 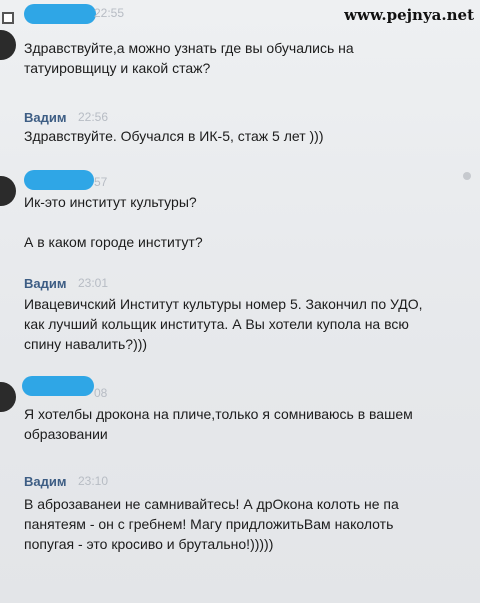 I want to click on text-line: татуировщицу и какой стаж?, so click(x=117, y=68).